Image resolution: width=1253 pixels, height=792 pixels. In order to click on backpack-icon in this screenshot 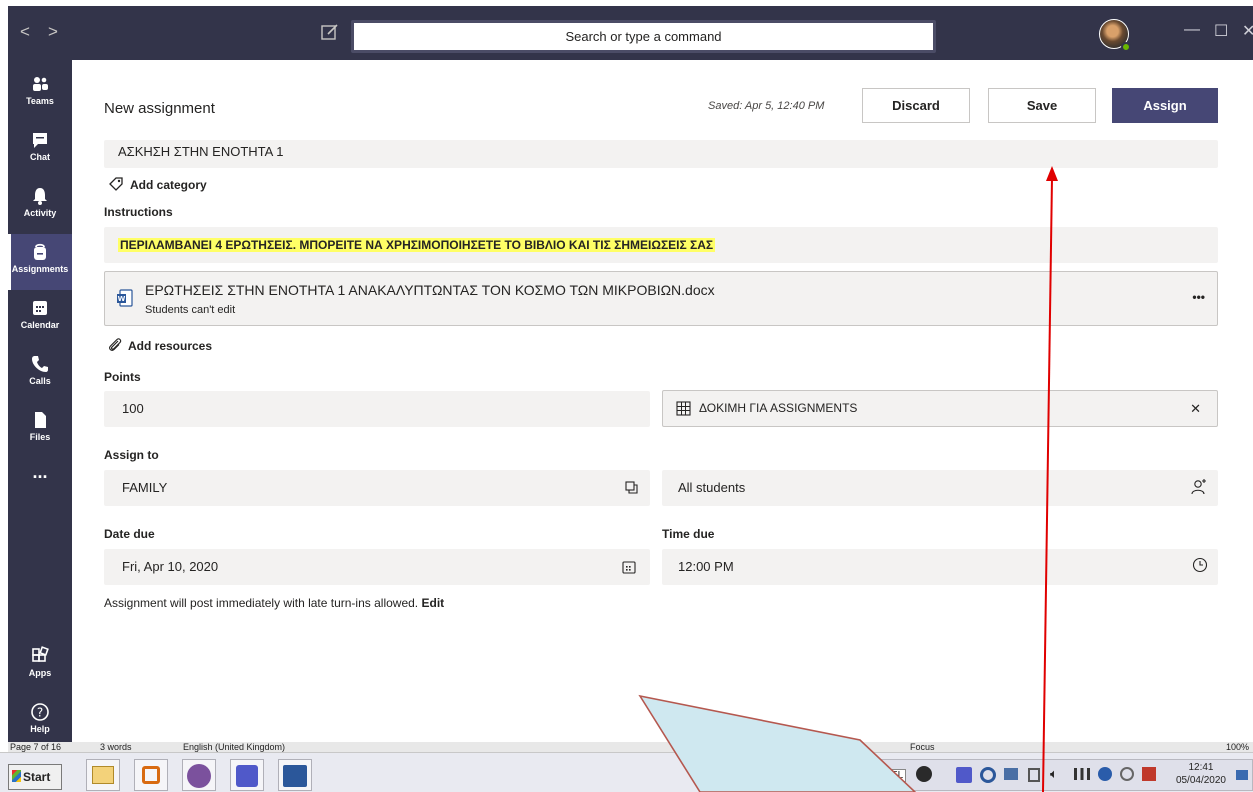, I will do `click(40, 251)`.